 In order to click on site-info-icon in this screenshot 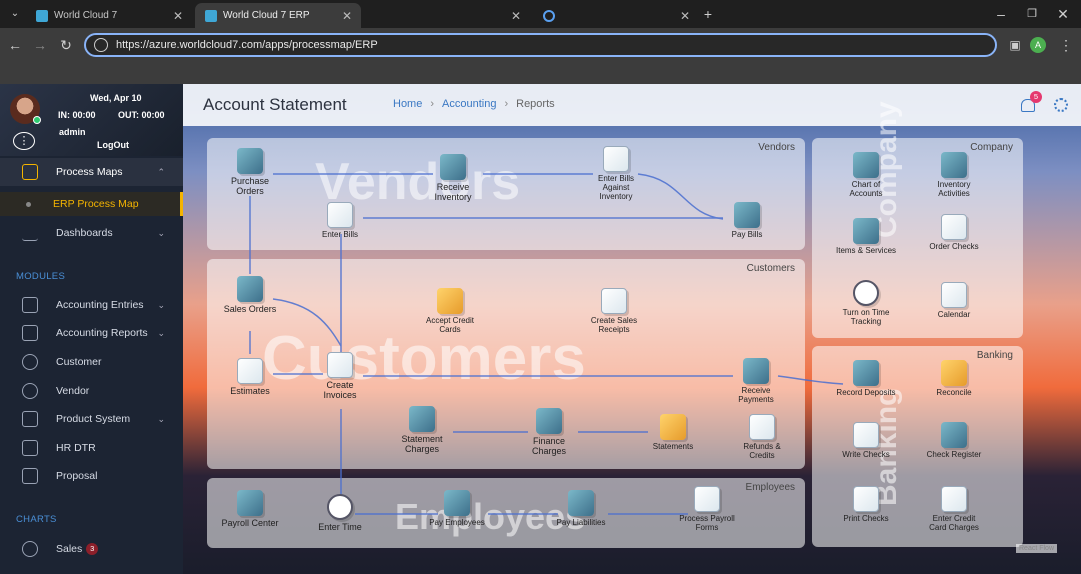, I will do `click(101, 45)`.